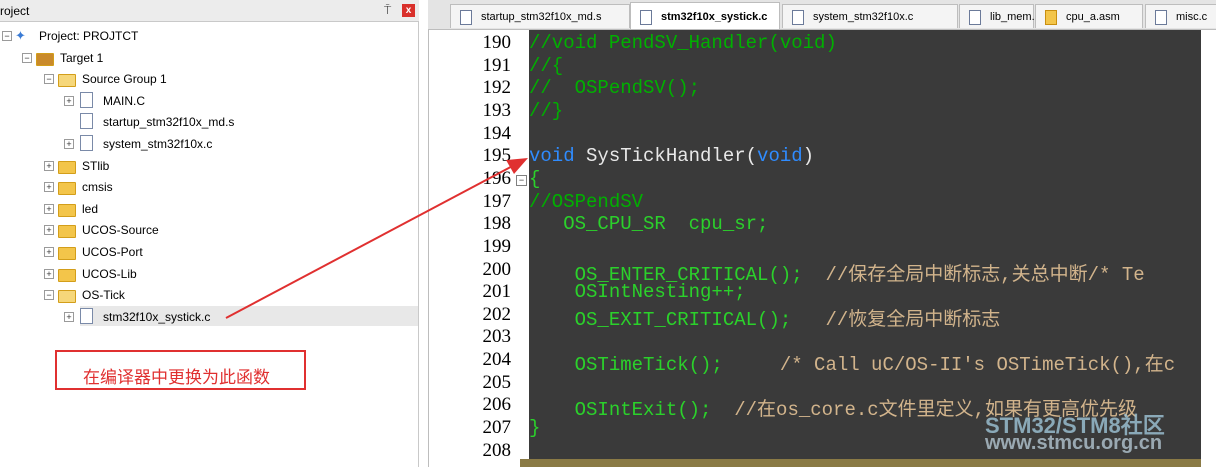  Describe the element at coordinates (237, 317) in the screenshot. I see `tree-item: + stm32f10x_systick.c` at that location.